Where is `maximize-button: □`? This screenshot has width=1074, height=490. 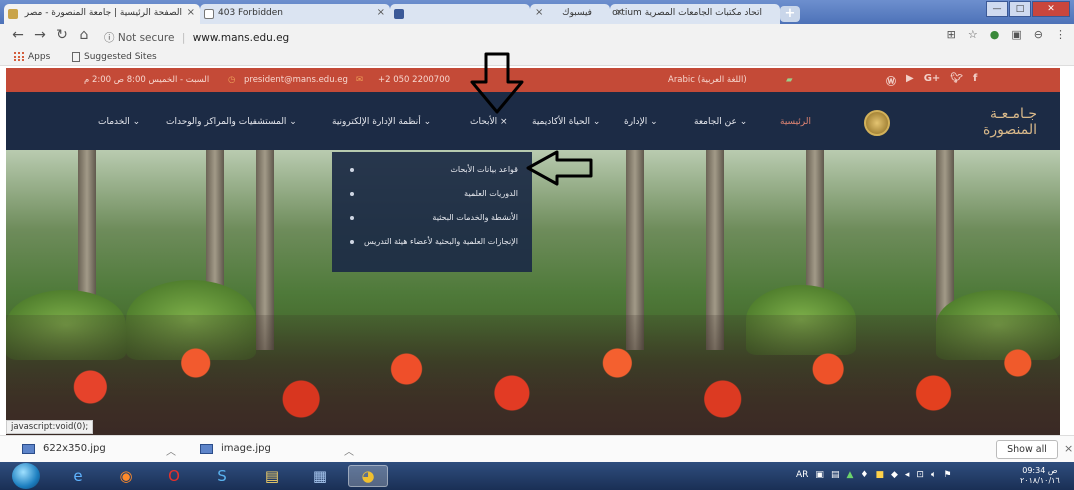 maximize-button: □ is located at coordinates (1020, 9).